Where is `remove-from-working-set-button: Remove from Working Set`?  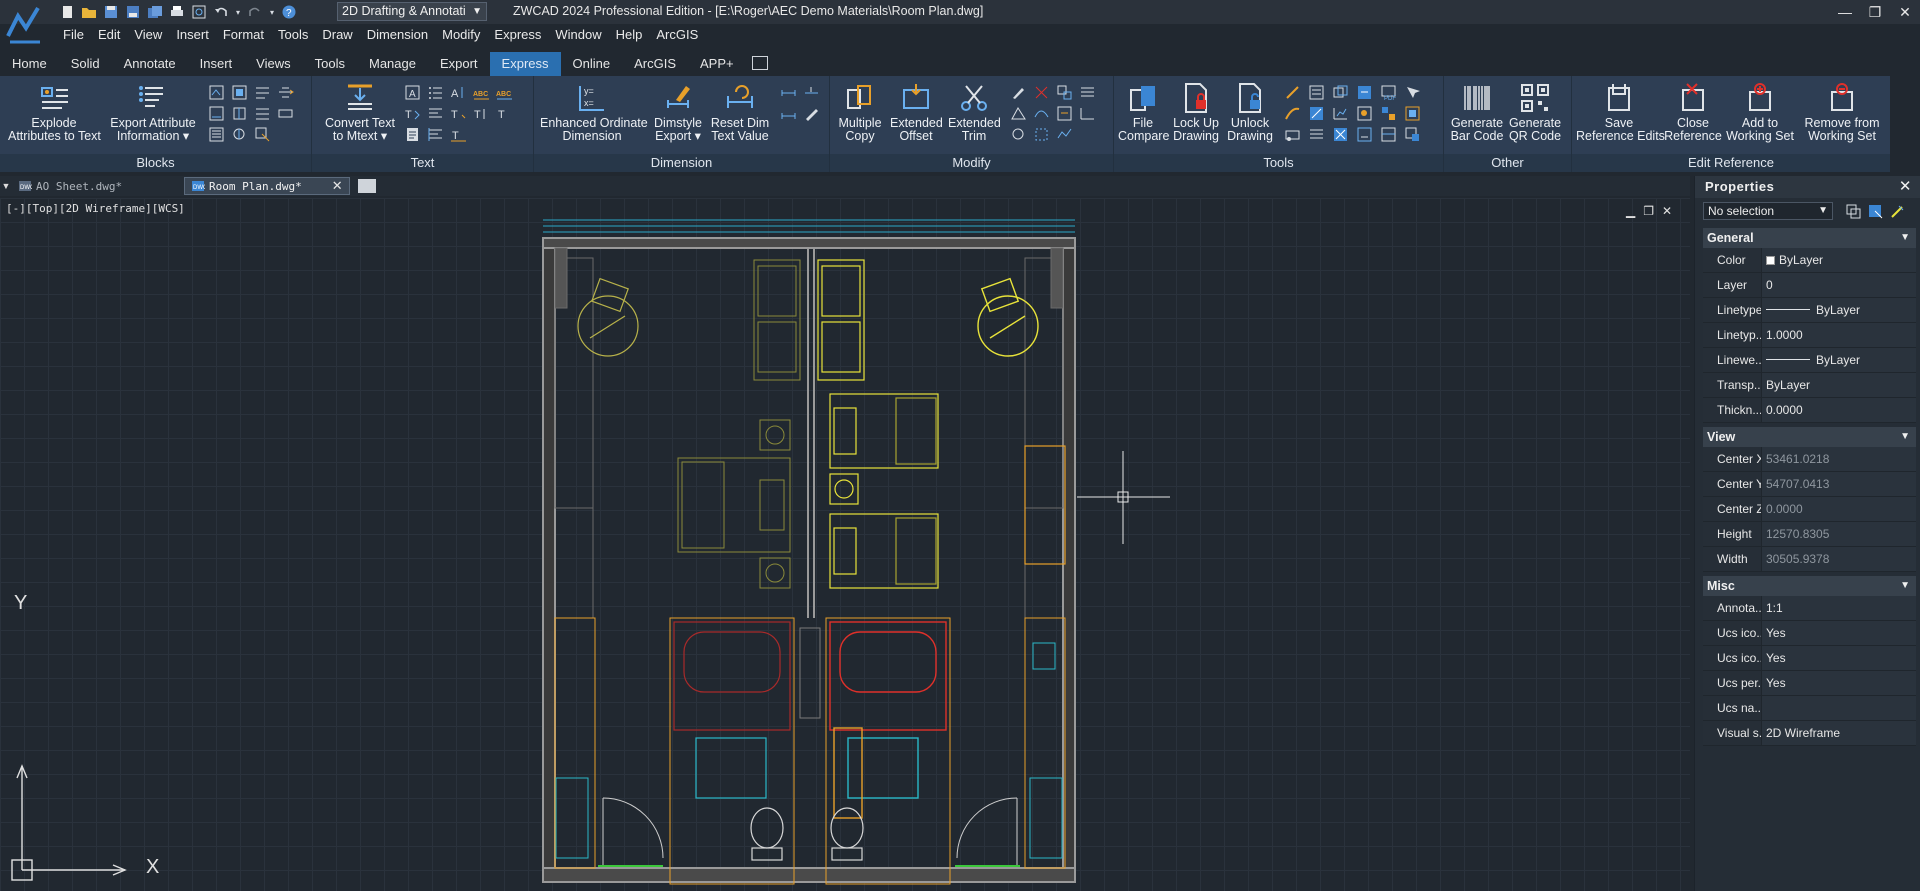 remove-from-working-set-button: Remove from Working Set is located at coordinates (1842, 112).